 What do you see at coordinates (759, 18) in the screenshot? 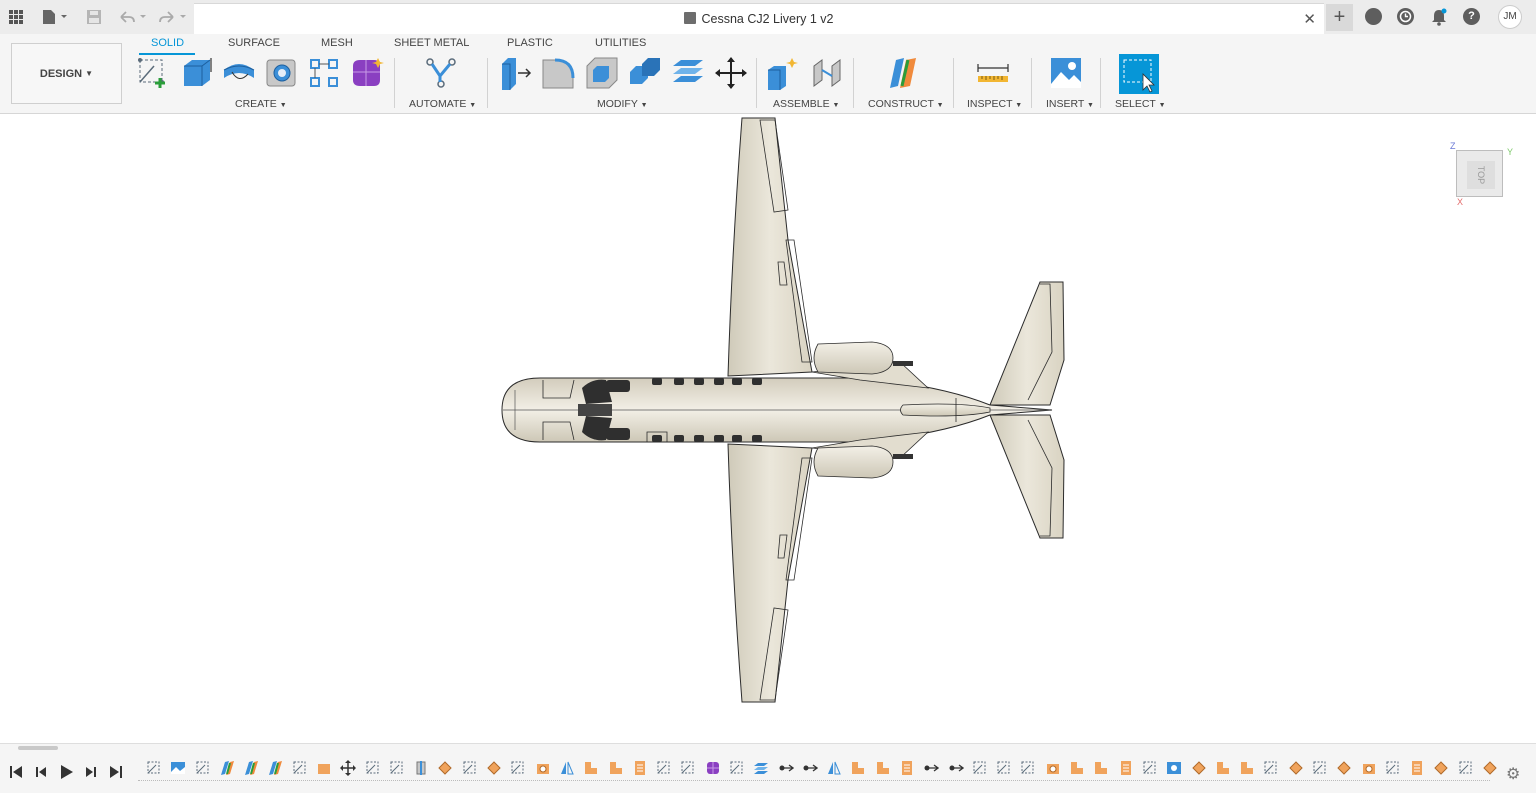
I see `document-tab: Cessna CJ2 Livery 1 v2 ✕` at bounding box center [759, 18].